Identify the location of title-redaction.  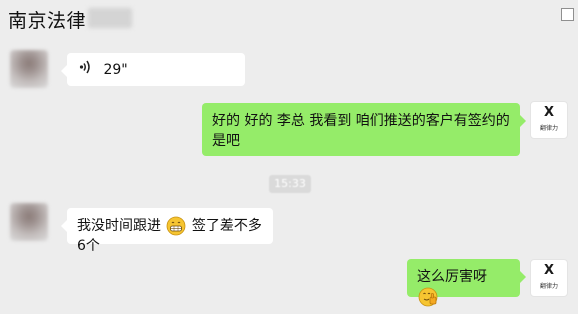
(110, 18).